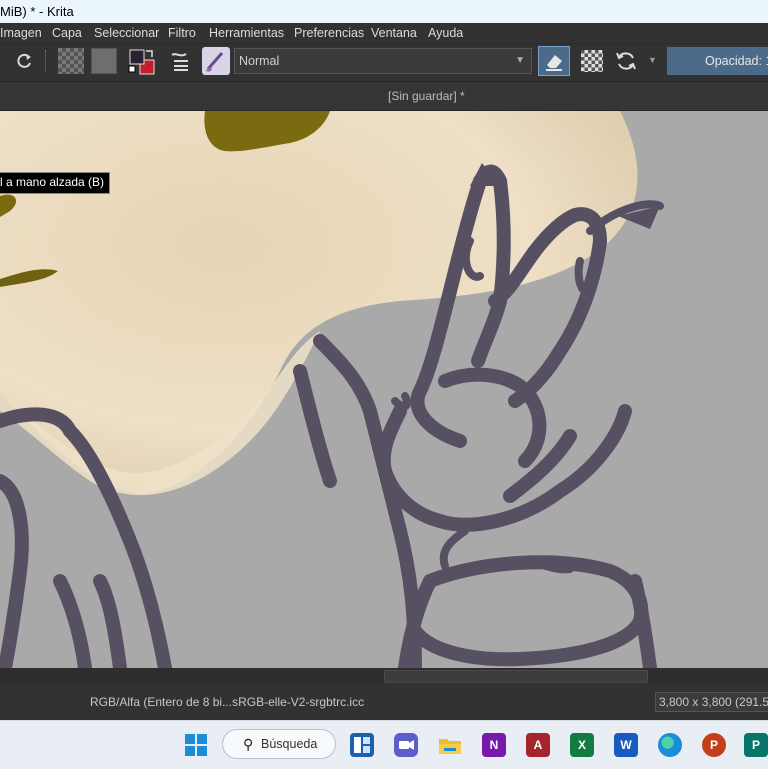  What do you see at coordinates (736, 61) in the screenshot?
I see `opacity-label: Opacidad: 1` at bounding box center [736, 61].